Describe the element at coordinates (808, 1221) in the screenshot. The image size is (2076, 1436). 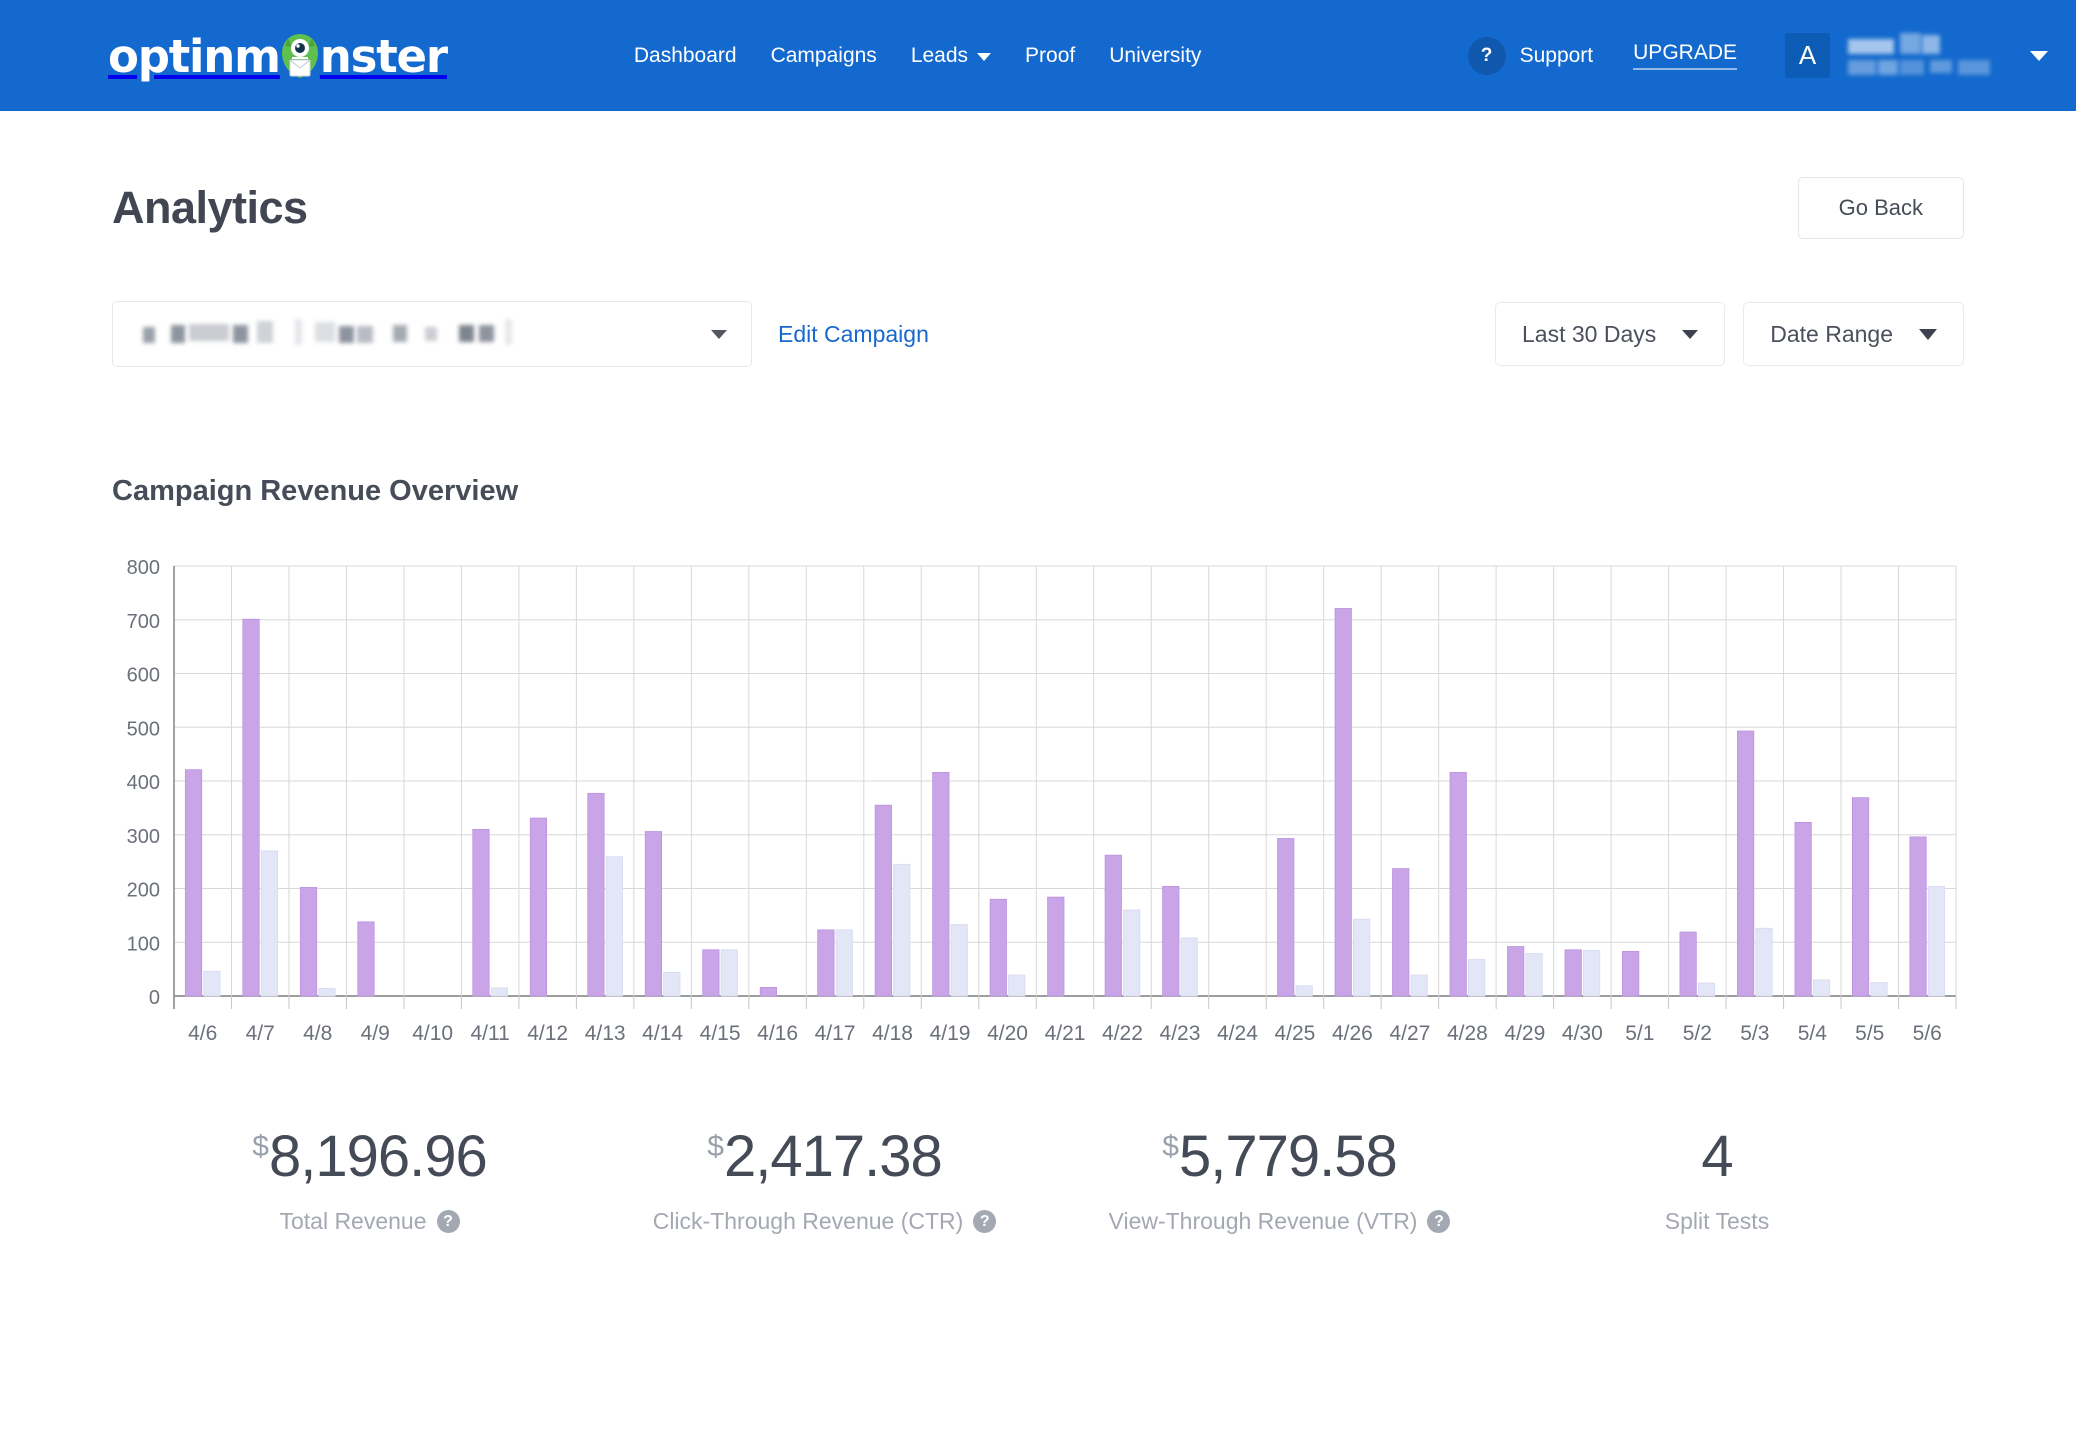
I see `stat-label-text: Click-Through Revenue (CTR)` at that location.